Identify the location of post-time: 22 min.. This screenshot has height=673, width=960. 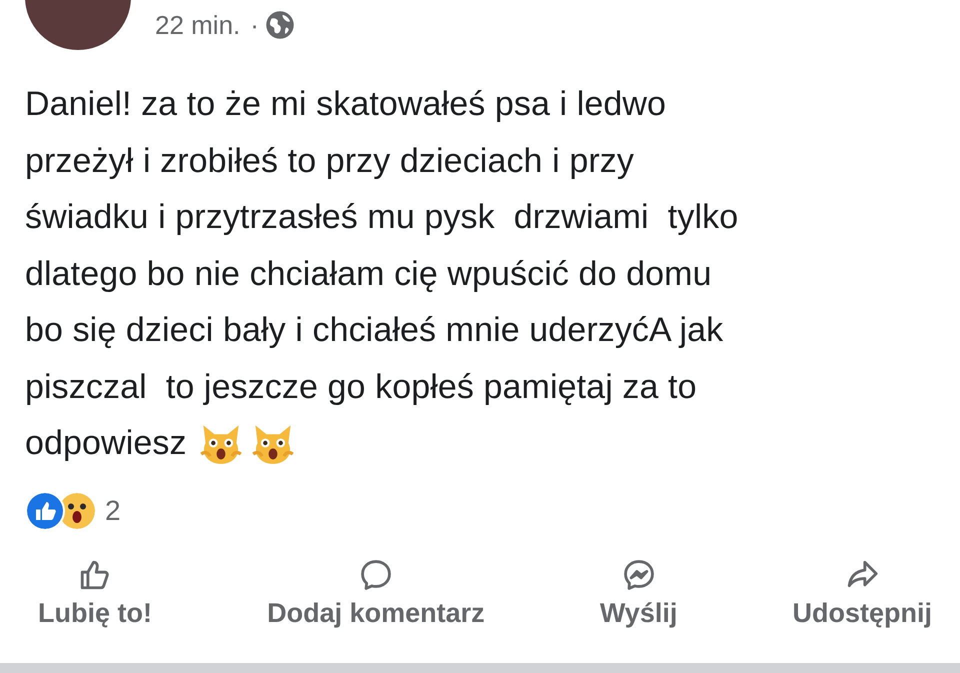
(197, 25).